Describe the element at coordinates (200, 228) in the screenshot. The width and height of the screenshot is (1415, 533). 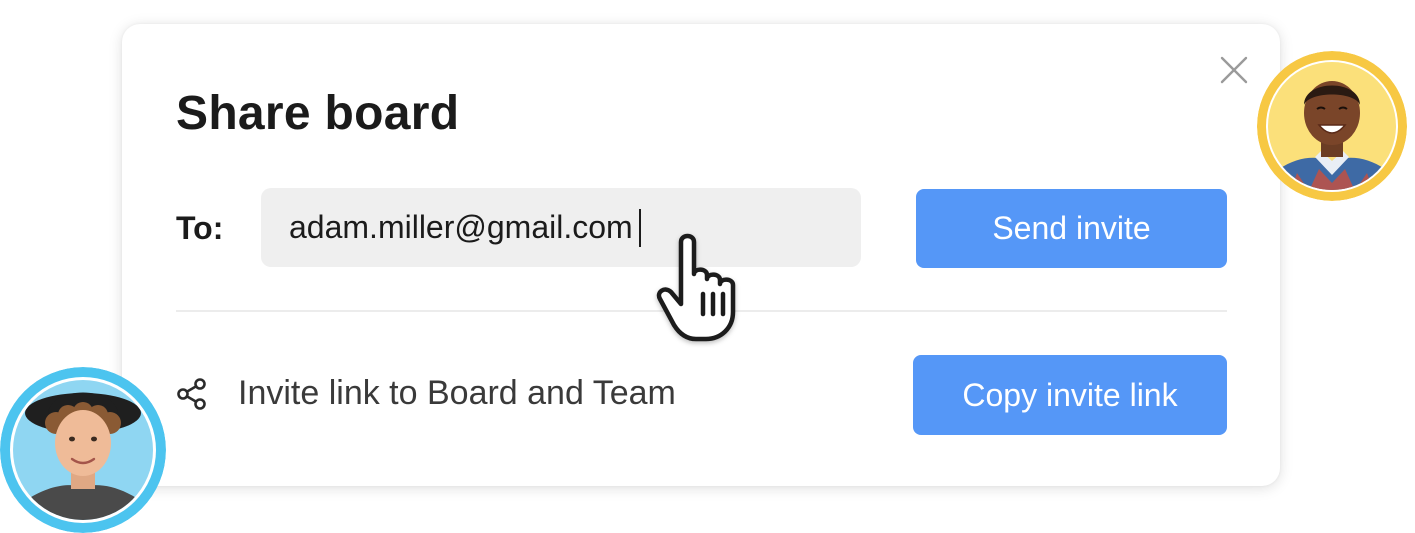
I see `to-label: To:` at that location.